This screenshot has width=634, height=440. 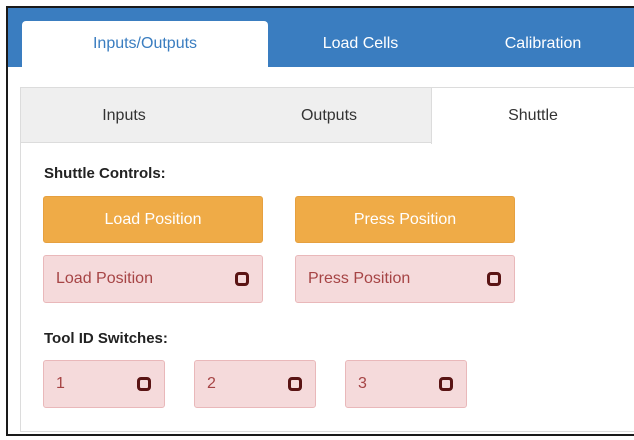 What do you see at coordinates (104, 278) in the screenshot?
I see `load-position-indicator-label: Load Position` at bounding box center [104, 278].